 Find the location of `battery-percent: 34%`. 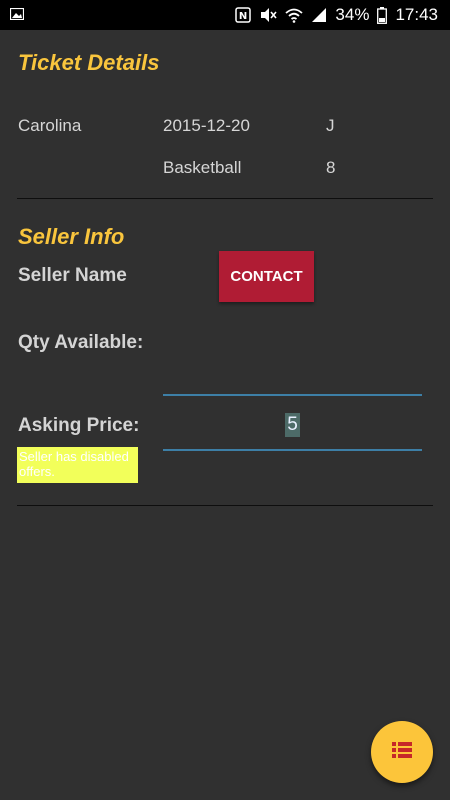

battery-percent: 34% is located at coordinates (352, 14).